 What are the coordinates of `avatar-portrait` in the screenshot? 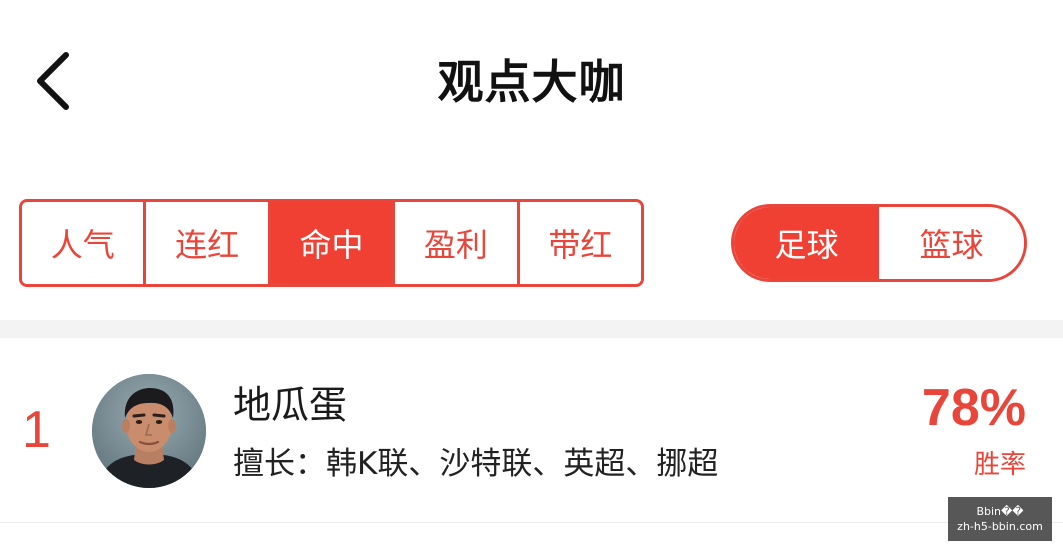 It's located at (149, 431).